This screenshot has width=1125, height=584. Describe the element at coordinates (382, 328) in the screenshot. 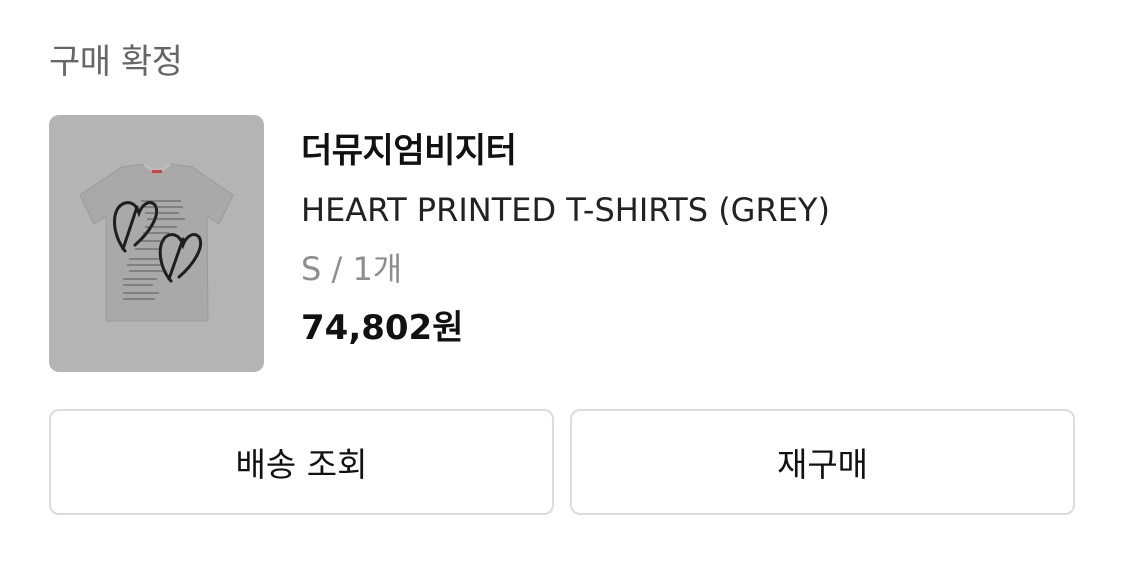

I see `product-price: 74,802원` at that location.